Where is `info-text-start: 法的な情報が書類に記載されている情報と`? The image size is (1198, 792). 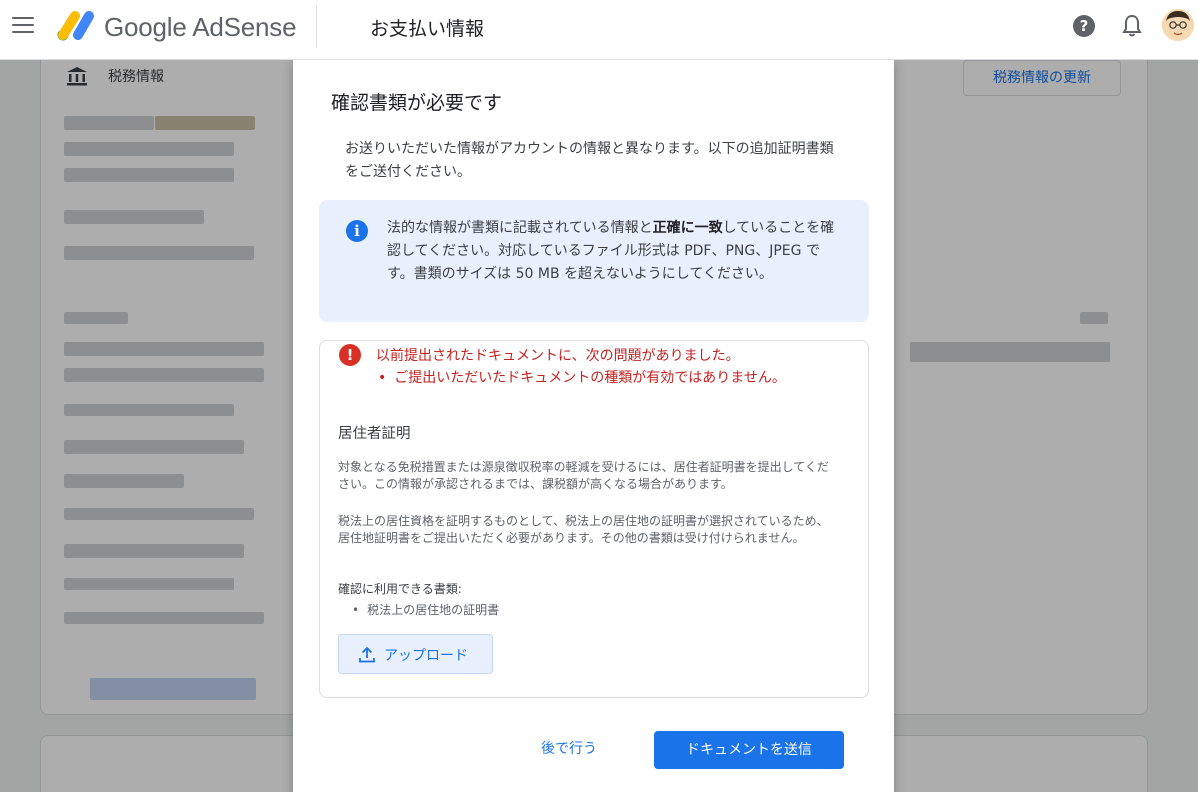 info-text-start: 法的な情報が書類に記載されている情報と is located at coordinates (520, 228).